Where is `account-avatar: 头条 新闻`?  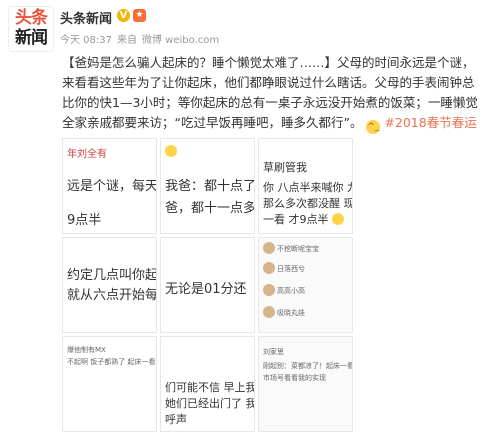 account-avatar: 头条 新闻 is located at coordinates (31, 29).